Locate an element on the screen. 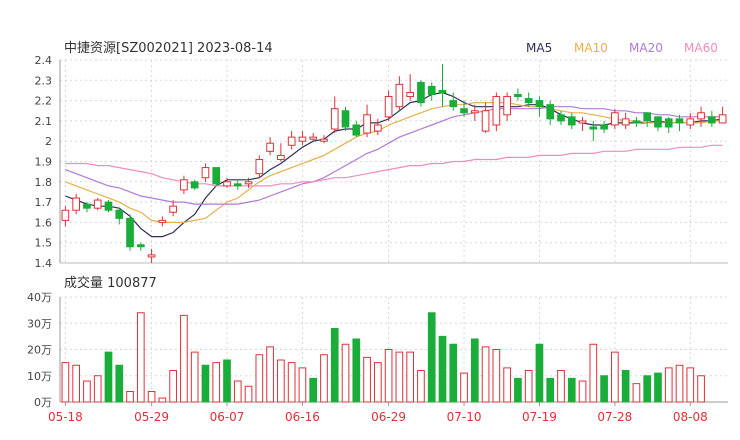  price-tick-label: 2.1 is located at coordinates (44, 121).